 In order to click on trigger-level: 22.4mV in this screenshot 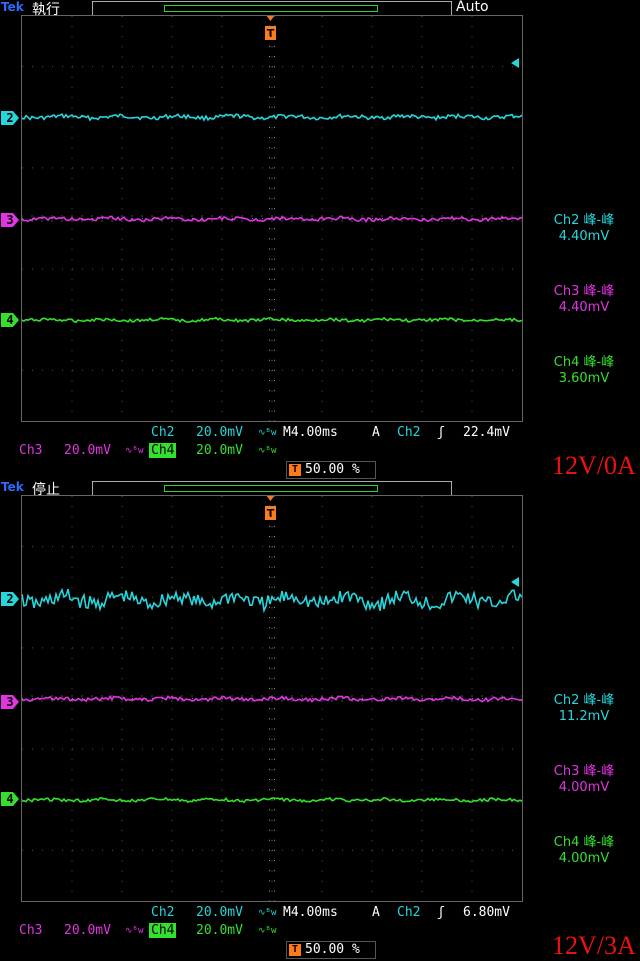, I will do `click(486, 432)`.